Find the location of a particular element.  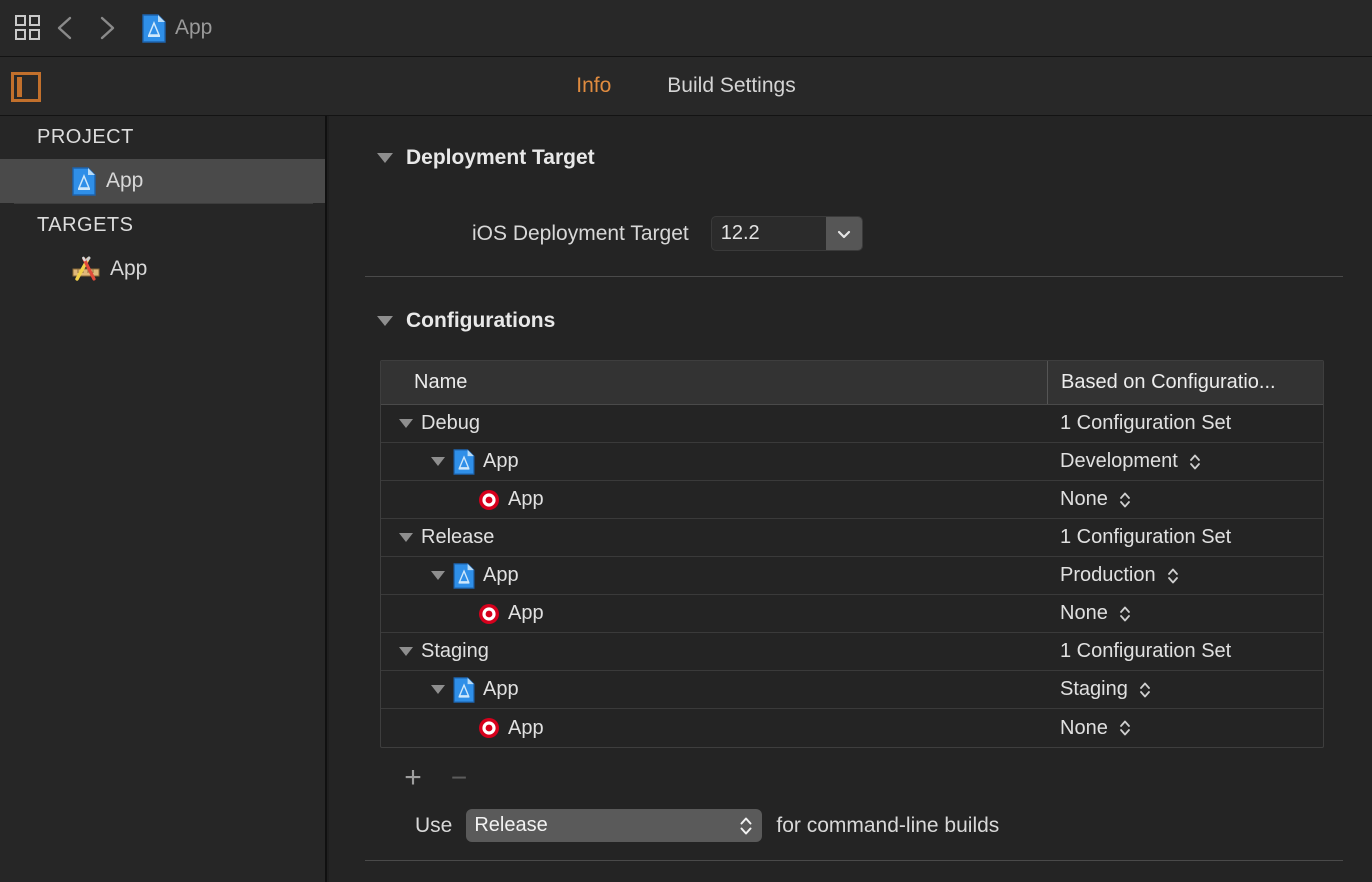

sidebar-toggle-icon is located at coordinates (26, 87).